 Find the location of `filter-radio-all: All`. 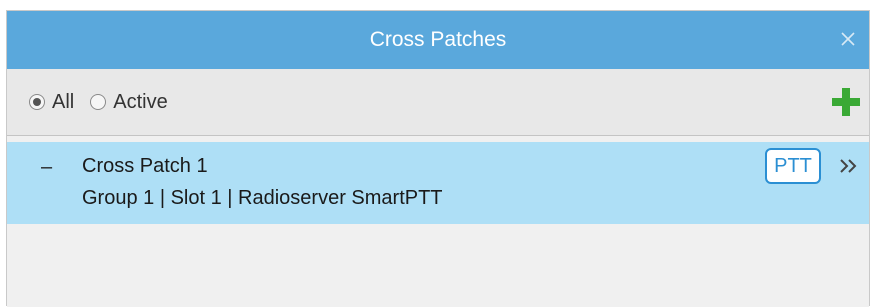

filter-radio-all: All is located at coordinates (51, 102).